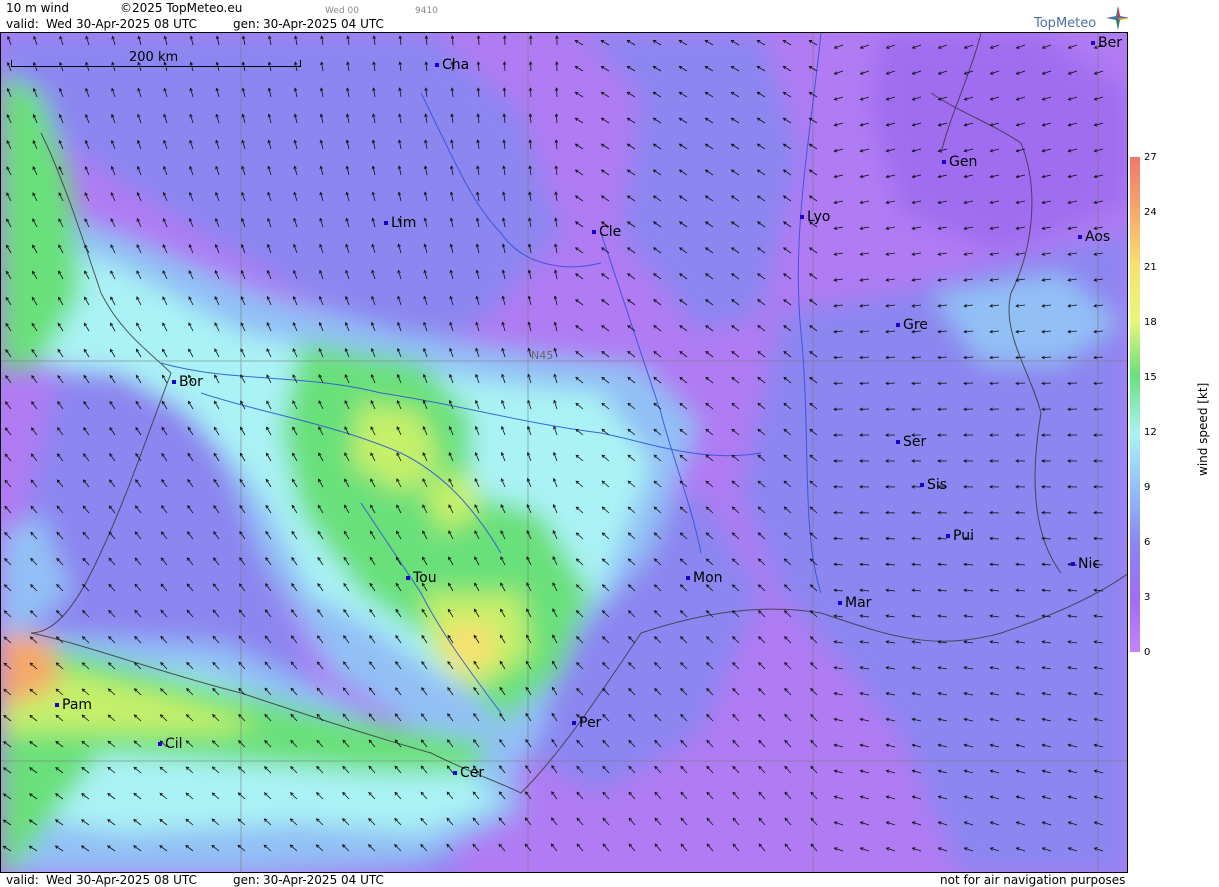  Describe the element at coordinates (704, 578) in the screenshot. I see `city-mon: Mon` at that location.